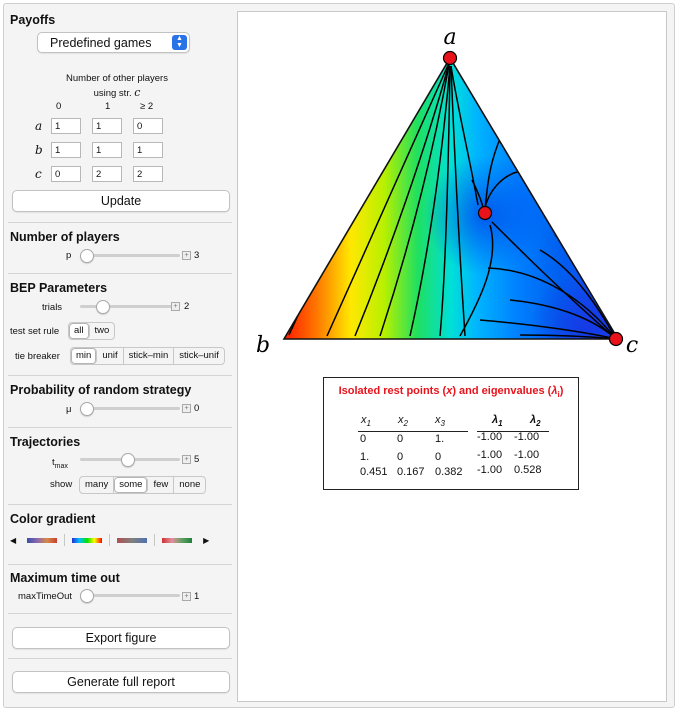  Describe the element at coordinates (366, 421) in the screenshot. I see `col-header-x1: x1` at that location.